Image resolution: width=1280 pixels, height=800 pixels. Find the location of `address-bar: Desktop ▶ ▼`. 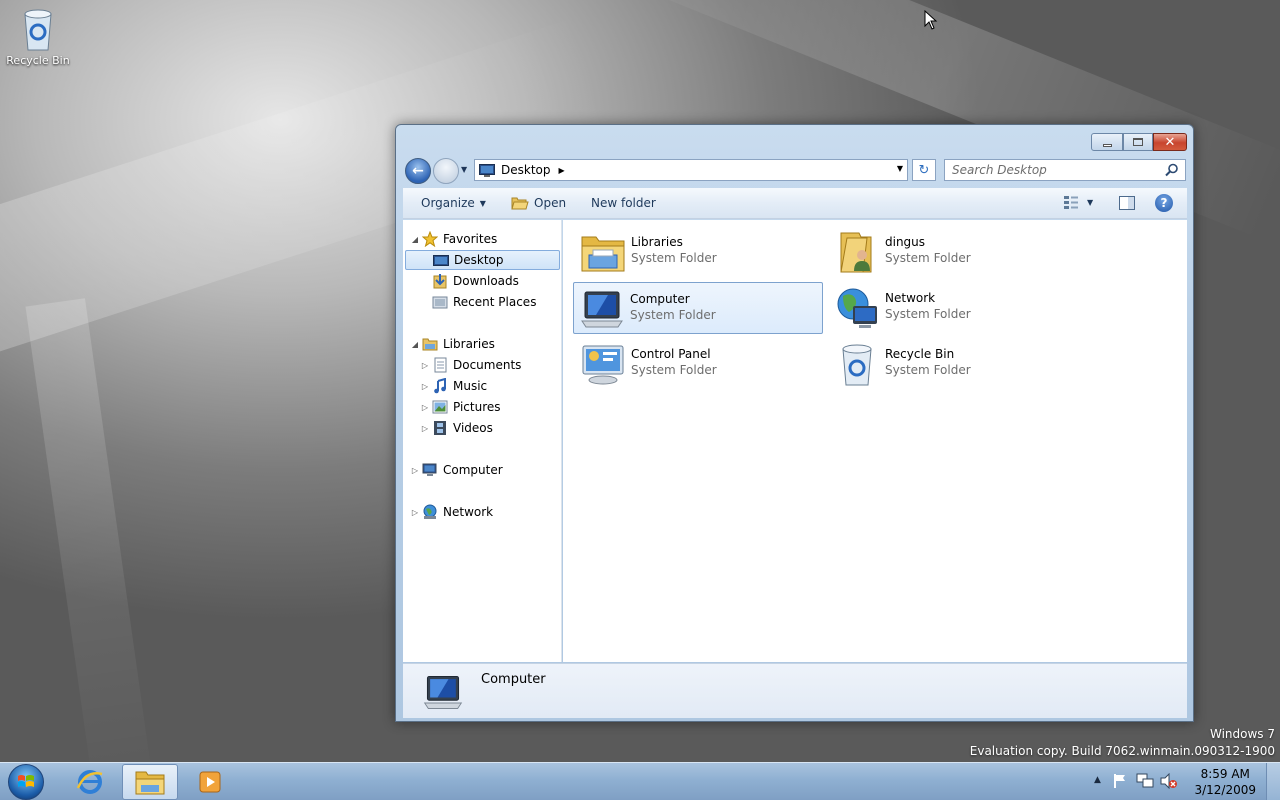

address-bar: Desktop ▶ ▼ is located at coordinates (691, 170).